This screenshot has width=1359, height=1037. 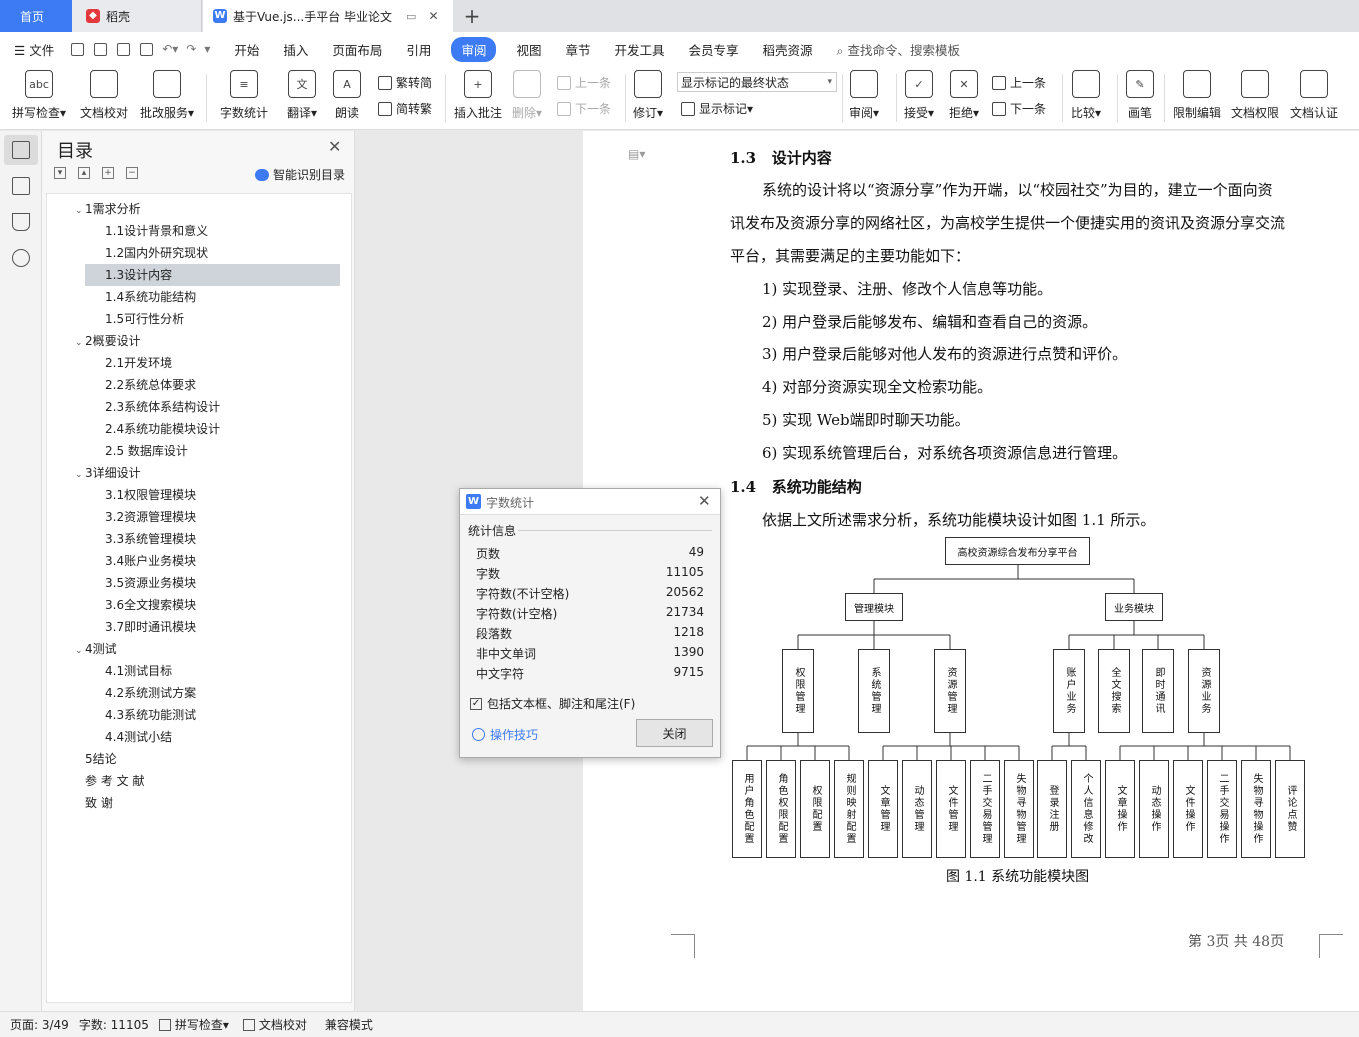 I want to click on markup-mode-select: 显示标记的最终状态 ▾, so click(x=757, y=82).